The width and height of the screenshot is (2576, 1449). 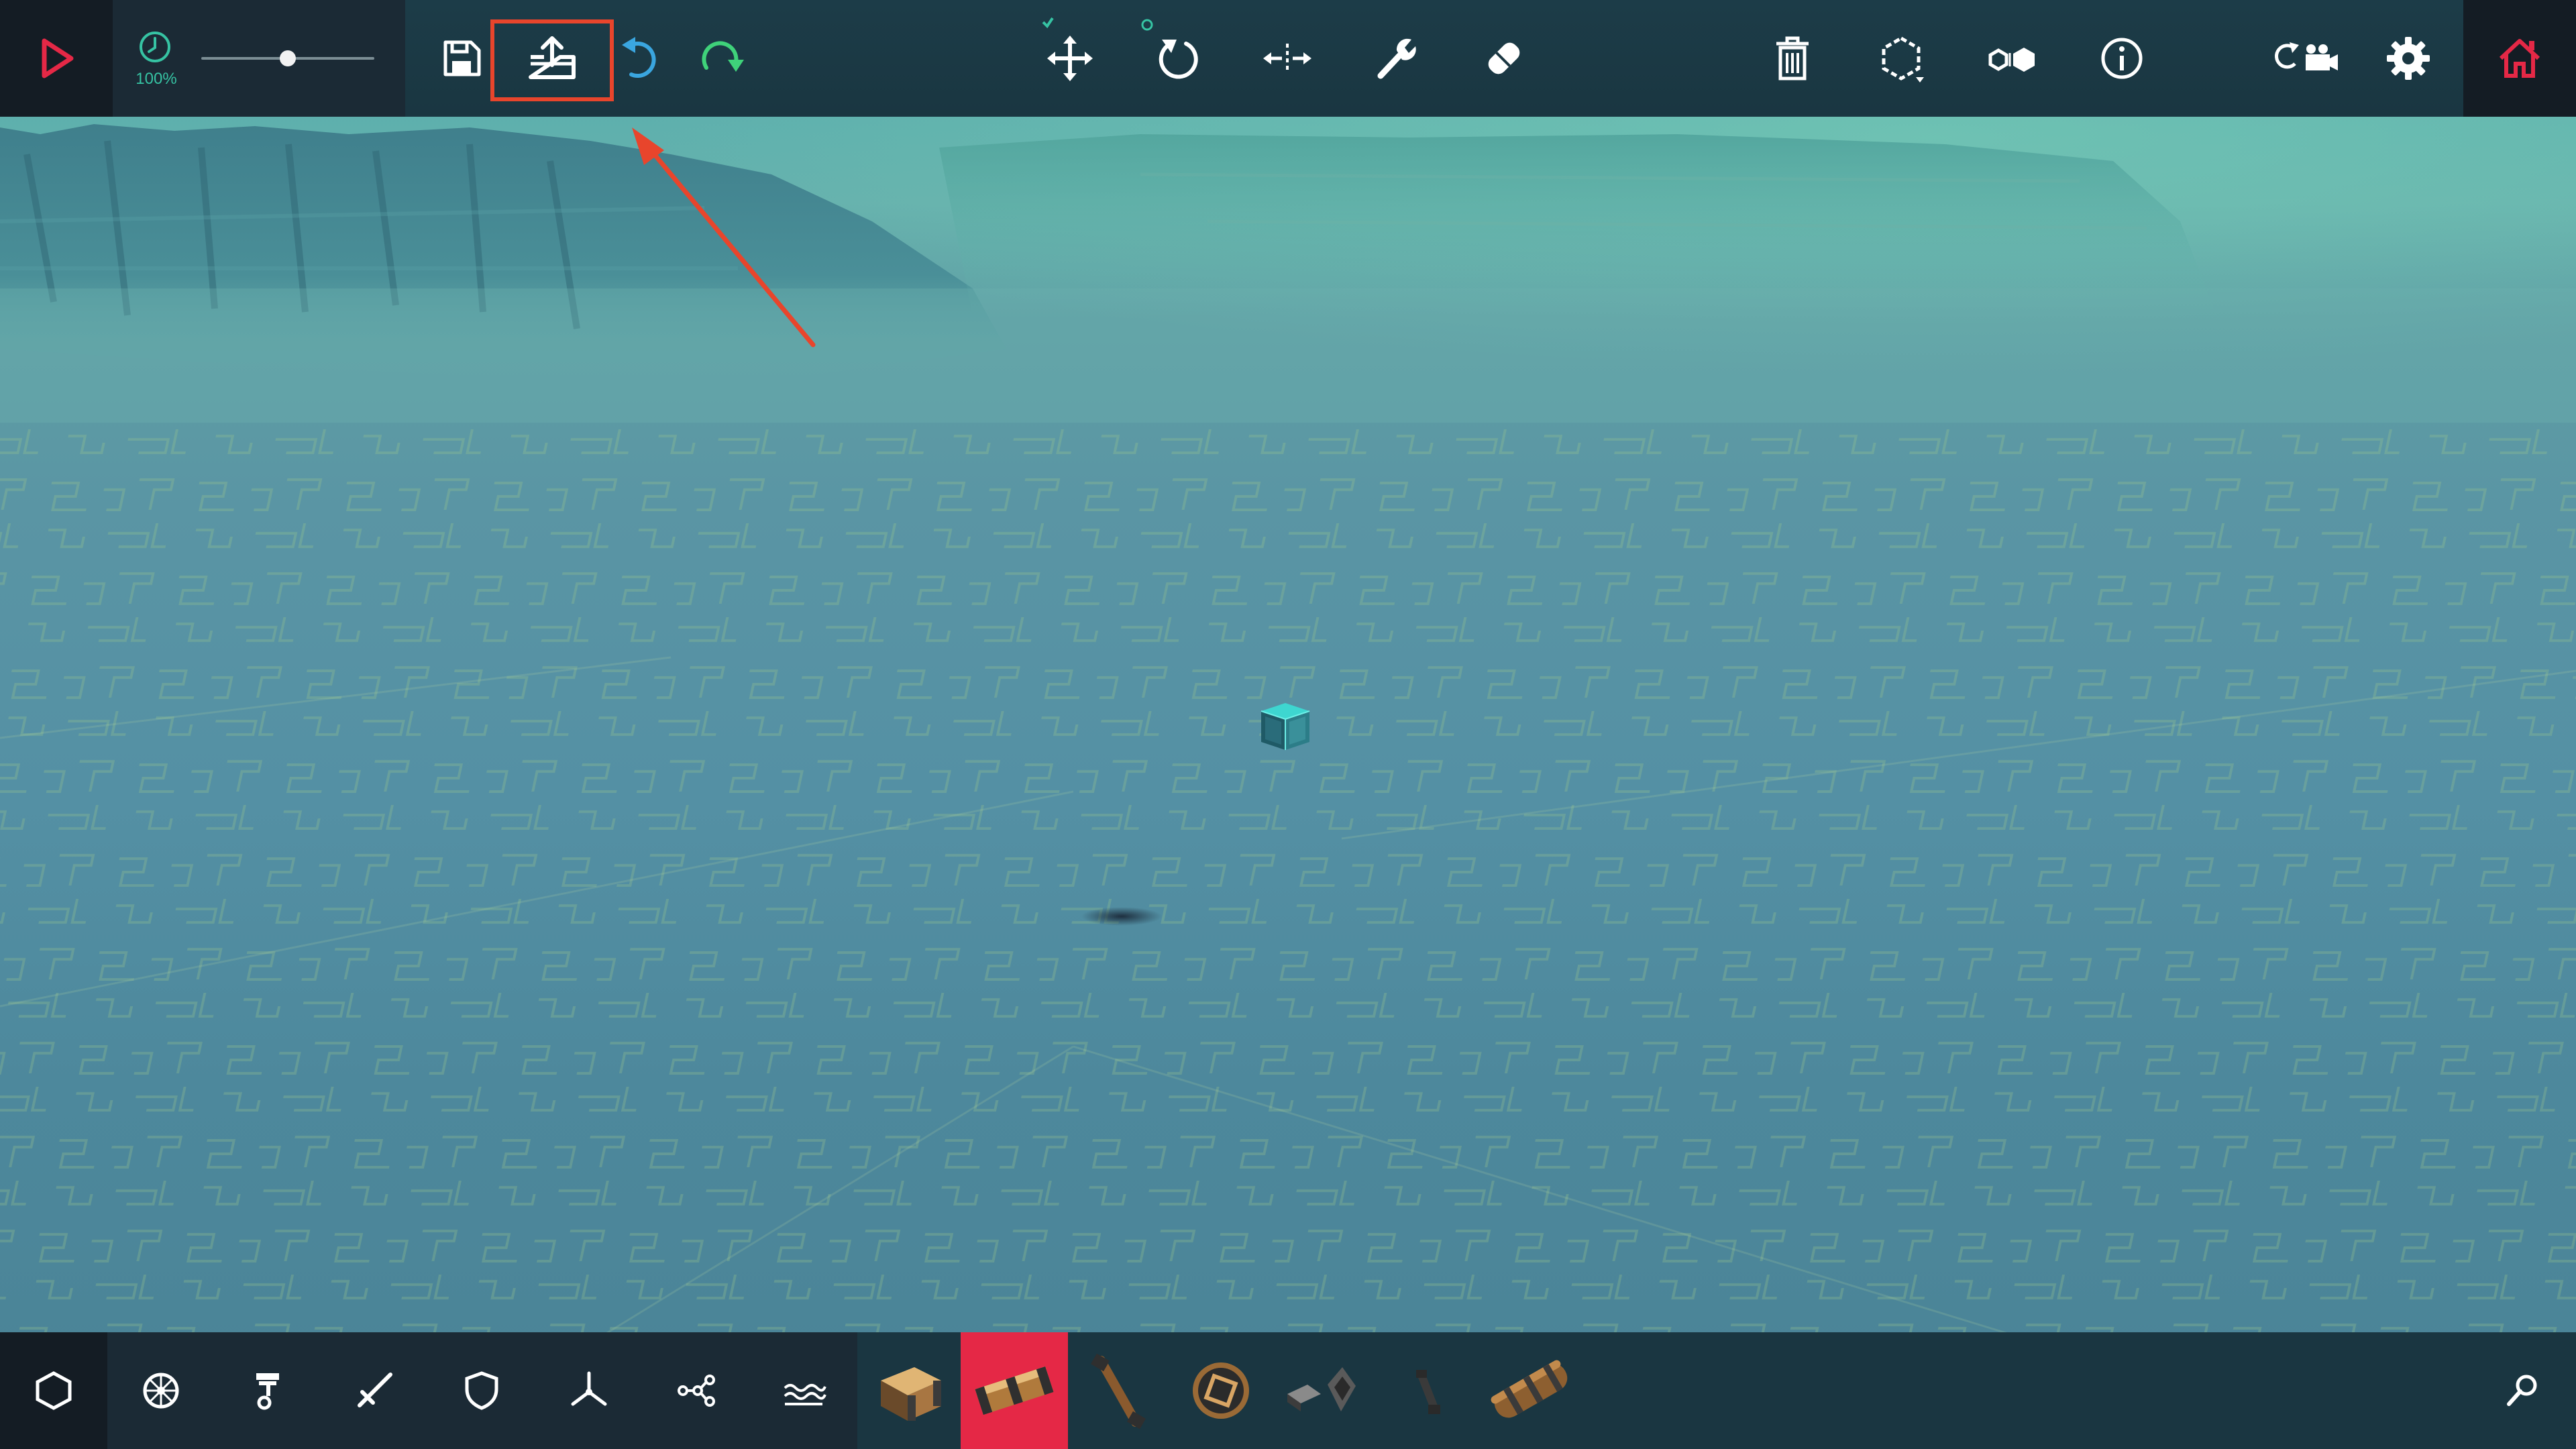 I want to click on category-mechanical, so click(x=267, y=1391).